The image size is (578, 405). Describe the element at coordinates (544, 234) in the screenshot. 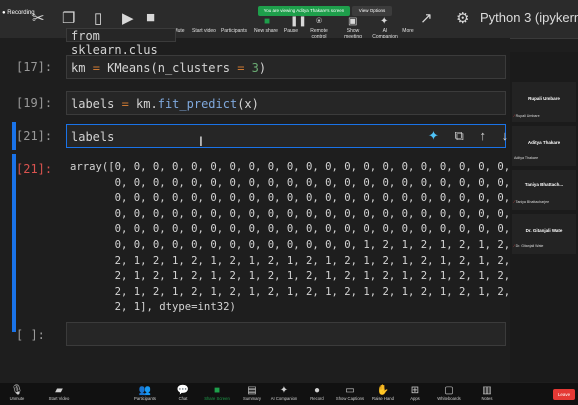

I see `participant-tile: Dr. Gitanjali Wate ⁄ Dr. Gitanjali Wate` at that location.